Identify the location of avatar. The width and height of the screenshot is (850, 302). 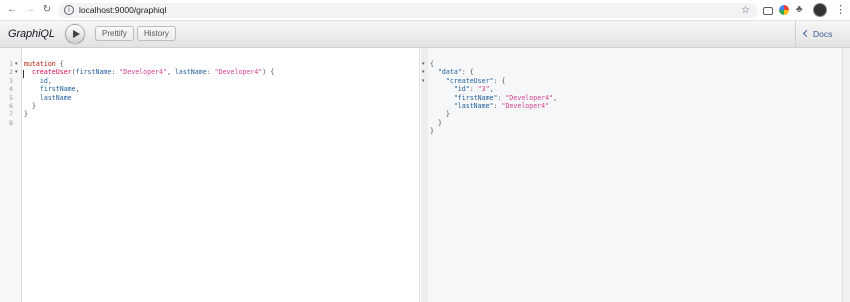
(820, 10).